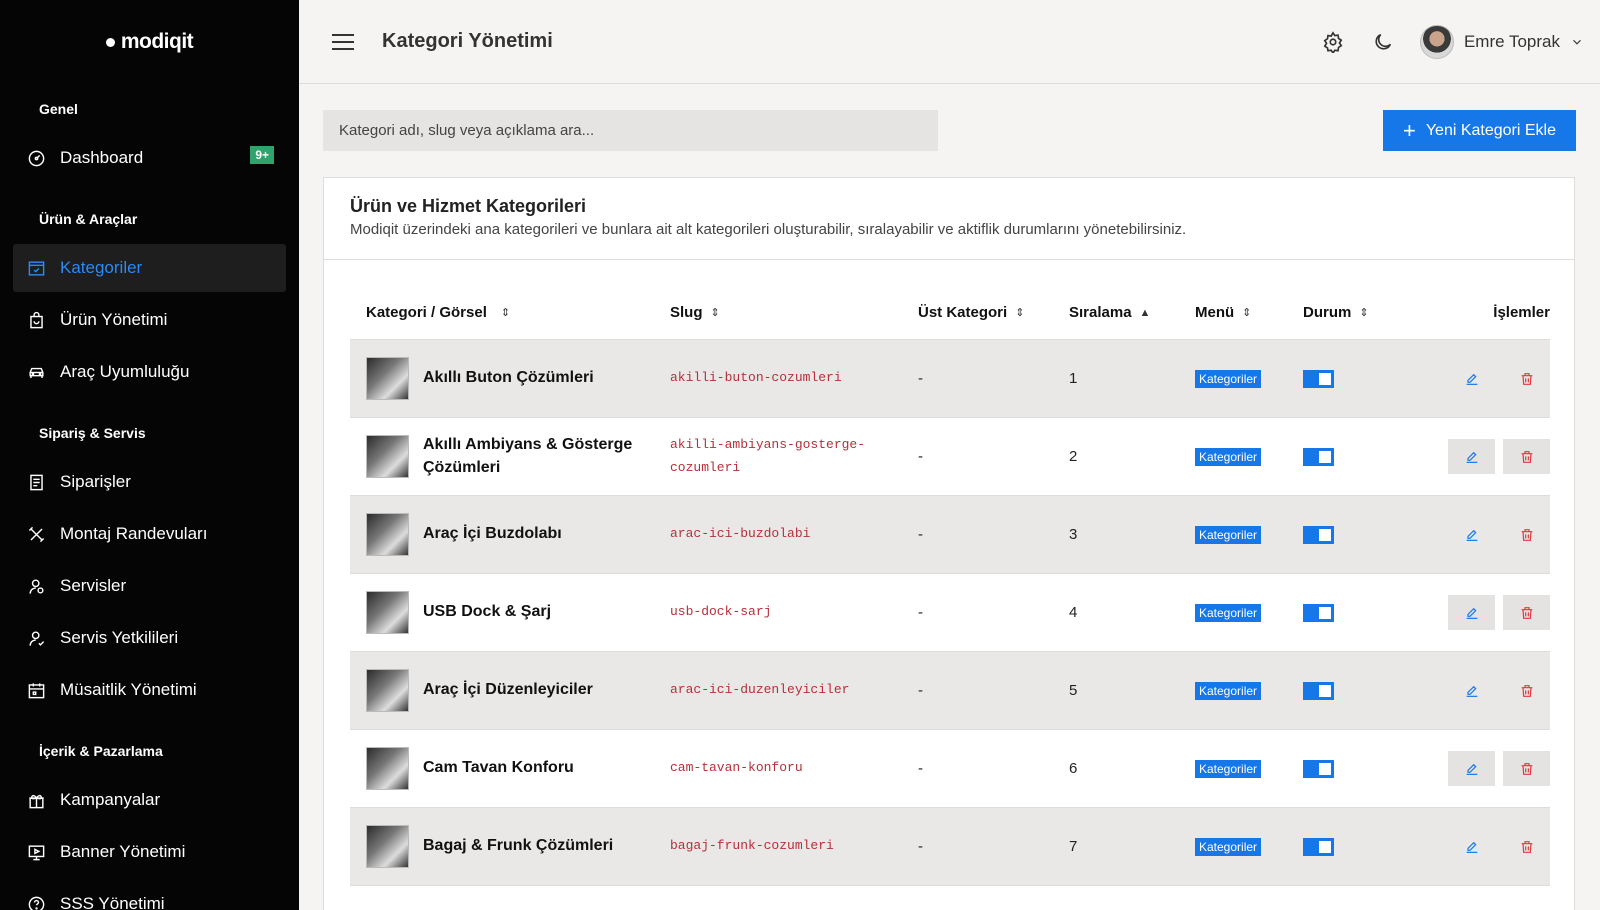 The width and height of the screenshot is (1600, 910). I want to click on top-header: Kategori Yönetimi Emre Toprak, so click(949, 42).